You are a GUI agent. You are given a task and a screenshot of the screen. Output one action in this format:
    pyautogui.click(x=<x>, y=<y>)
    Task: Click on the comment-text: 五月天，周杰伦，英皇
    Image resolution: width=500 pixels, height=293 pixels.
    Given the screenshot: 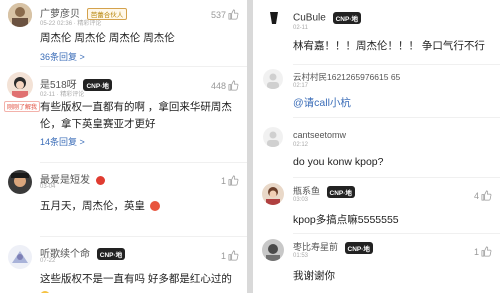 What is the action you would take?
    pyautogui.click(x=130, y=206)
    